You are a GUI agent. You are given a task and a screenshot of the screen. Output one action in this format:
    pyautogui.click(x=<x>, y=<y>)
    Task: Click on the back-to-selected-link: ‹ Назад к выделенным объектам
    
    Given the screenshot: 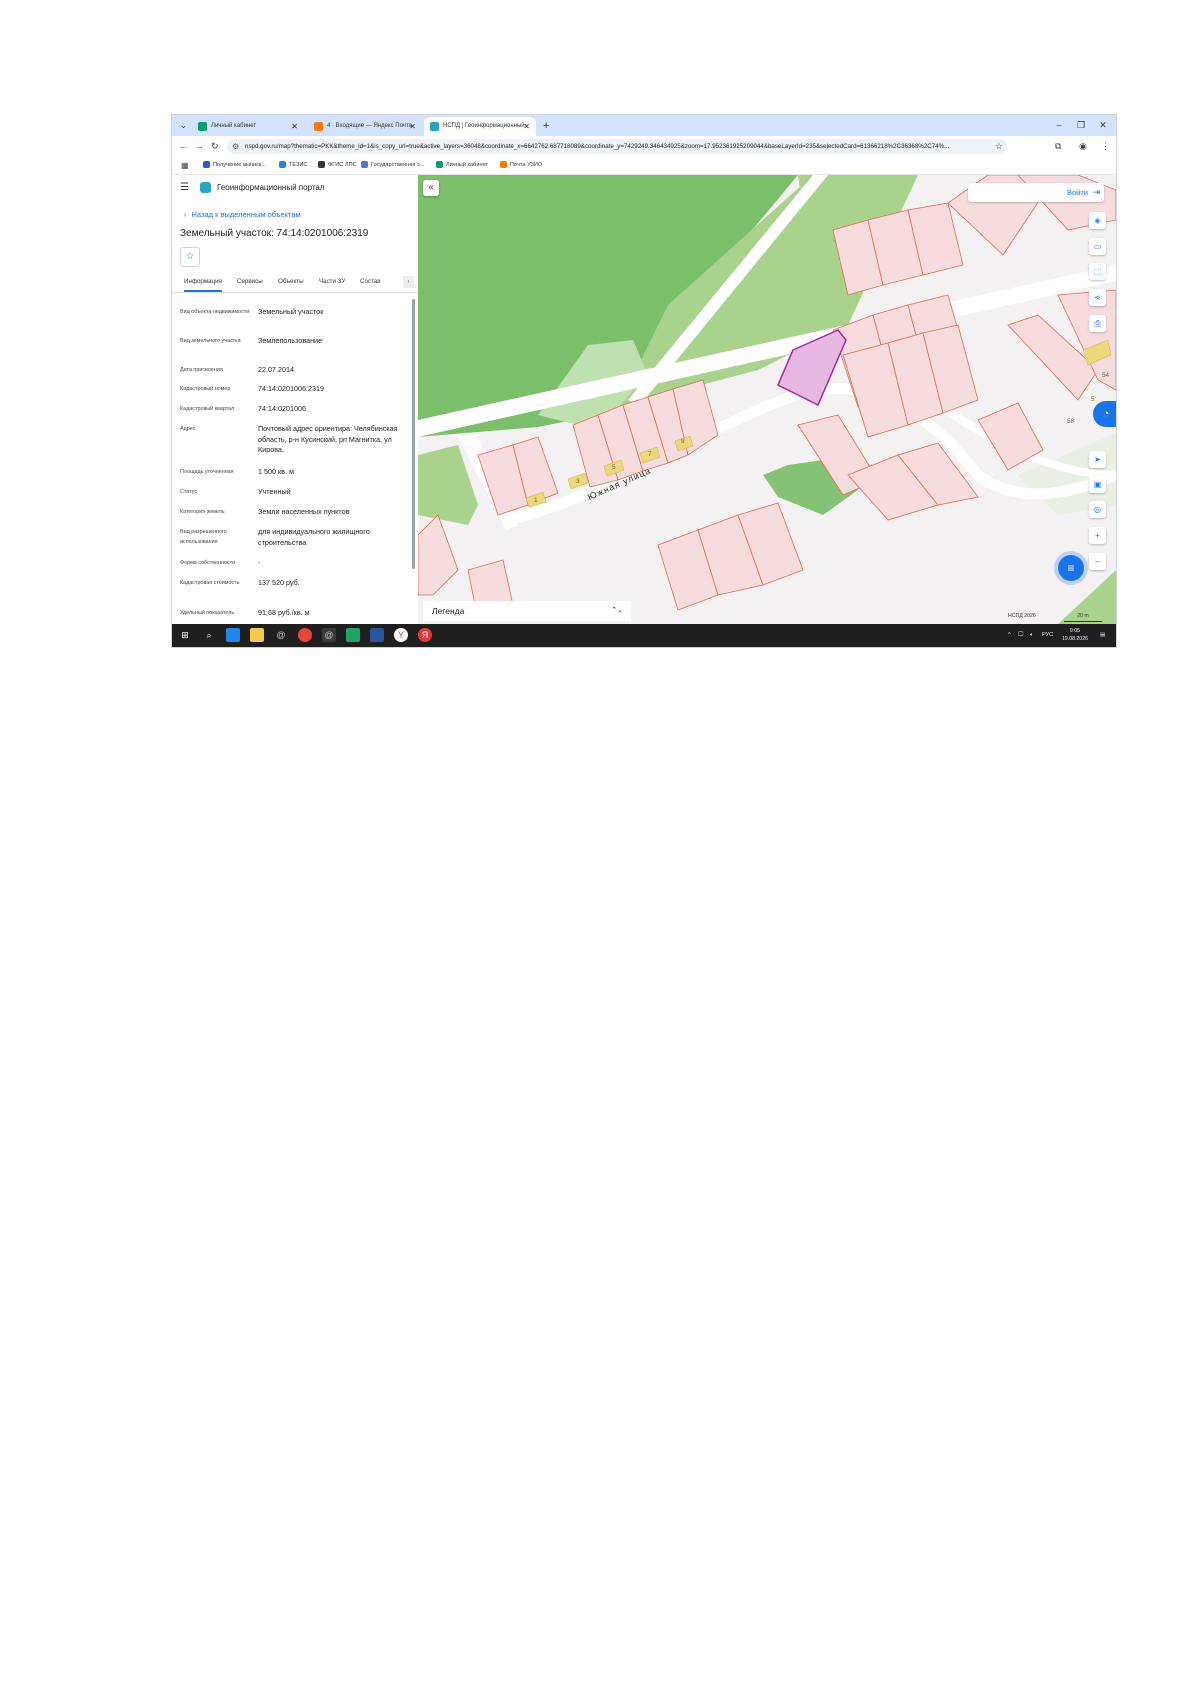 What is the action you would take?
    pyautogui.click(x=242, y=215)
    